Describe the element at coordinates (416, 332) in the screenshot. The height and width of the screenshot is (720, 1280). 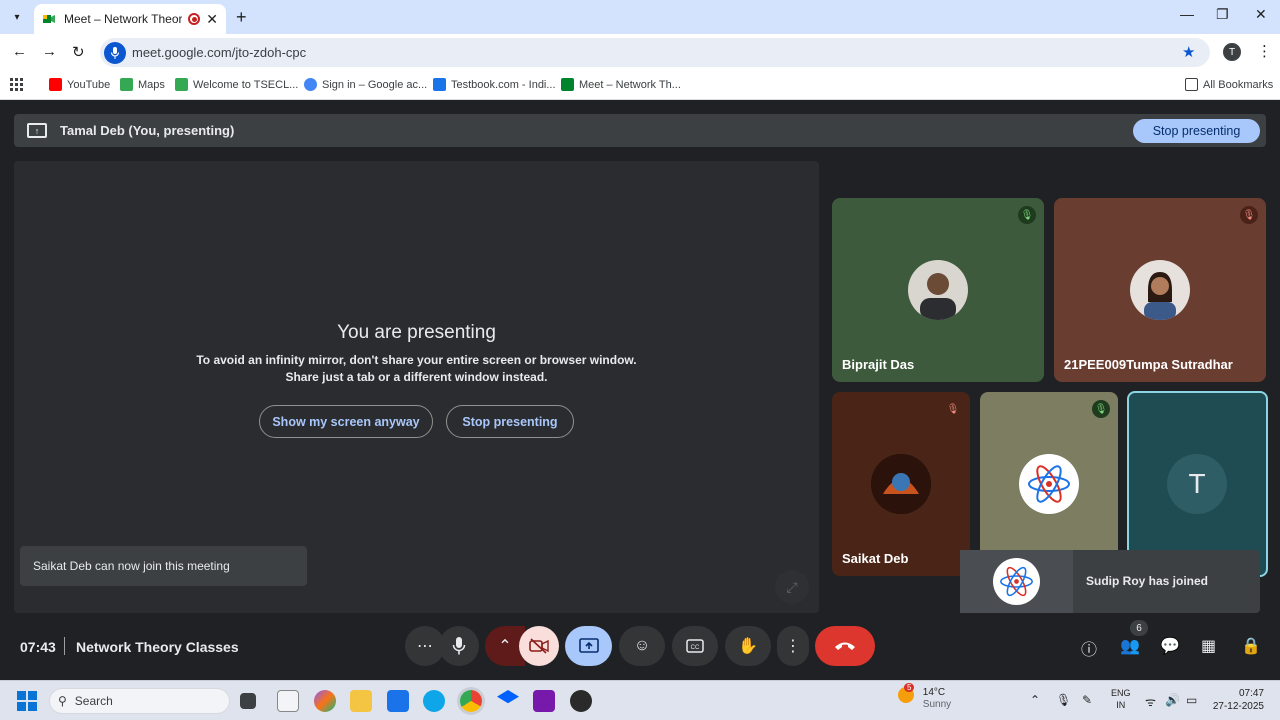
I see `stage-title: You are presenting` at that location.